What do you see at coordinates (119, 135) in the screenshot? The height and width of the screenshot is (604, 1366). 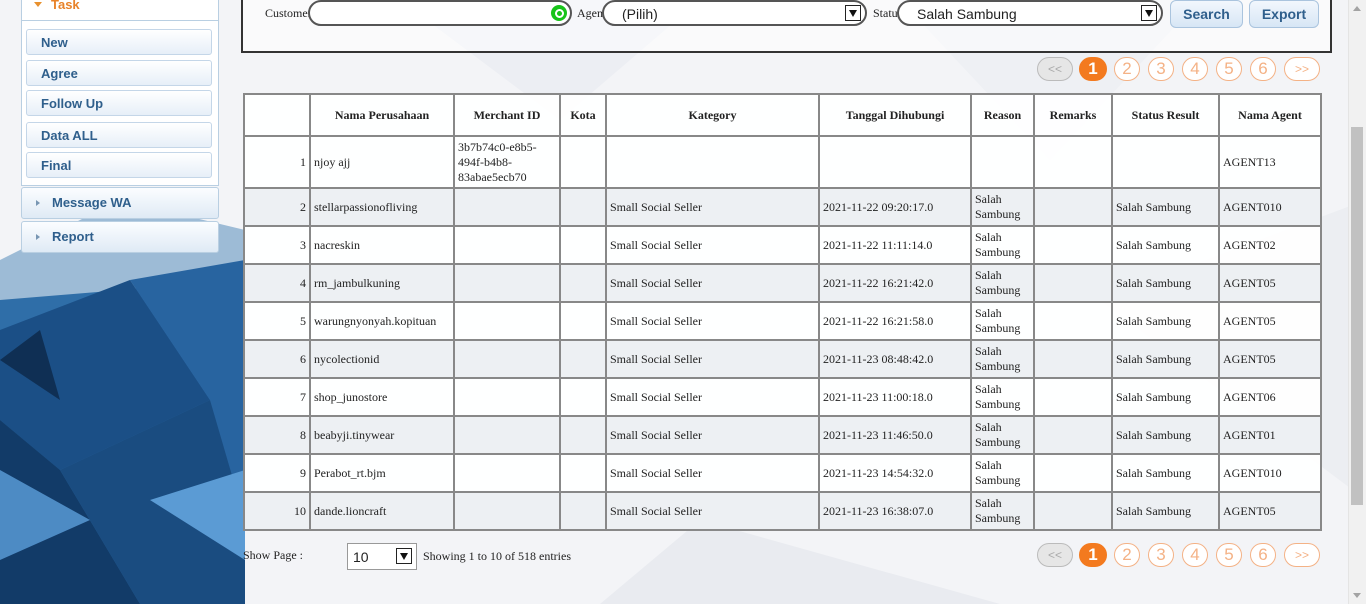 I see `sidebar-item-data-all: Data ALL` at bounding box center [119, 135].